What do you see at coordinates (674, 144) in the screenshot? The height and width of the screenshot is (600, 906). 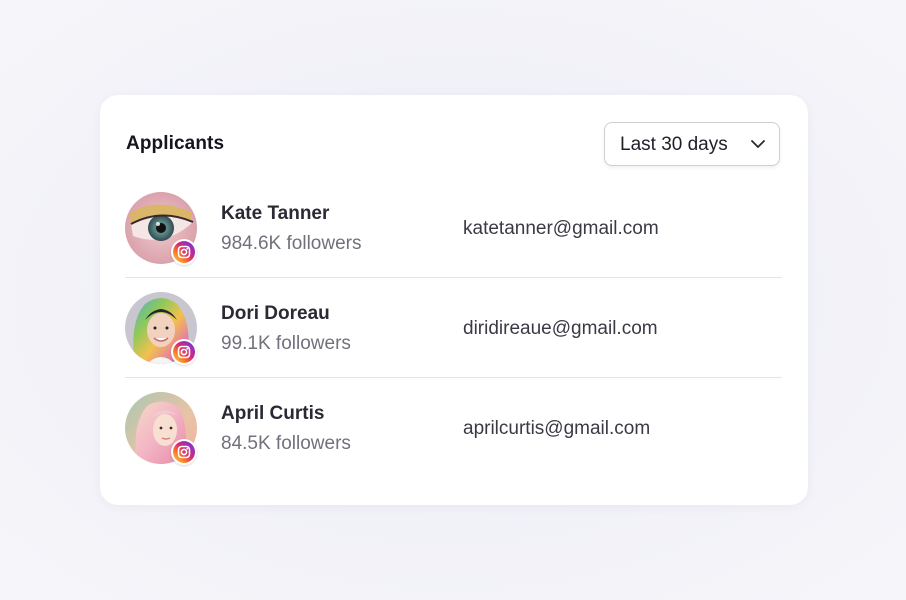 I see `date-range-label: Last 30 days` at bounding box center [674, 144].